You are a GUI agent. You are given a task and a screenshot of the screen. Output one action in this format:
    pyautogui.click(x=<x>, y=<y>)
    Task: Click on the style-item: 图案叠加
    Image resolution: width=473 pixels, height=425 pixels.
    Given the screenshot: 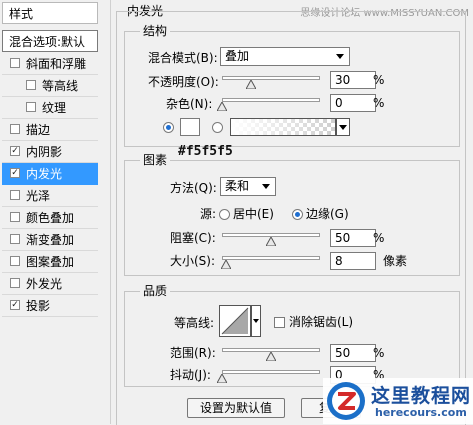 What is the action you would take?
    pyautogui.click(x=50, y=262)
    